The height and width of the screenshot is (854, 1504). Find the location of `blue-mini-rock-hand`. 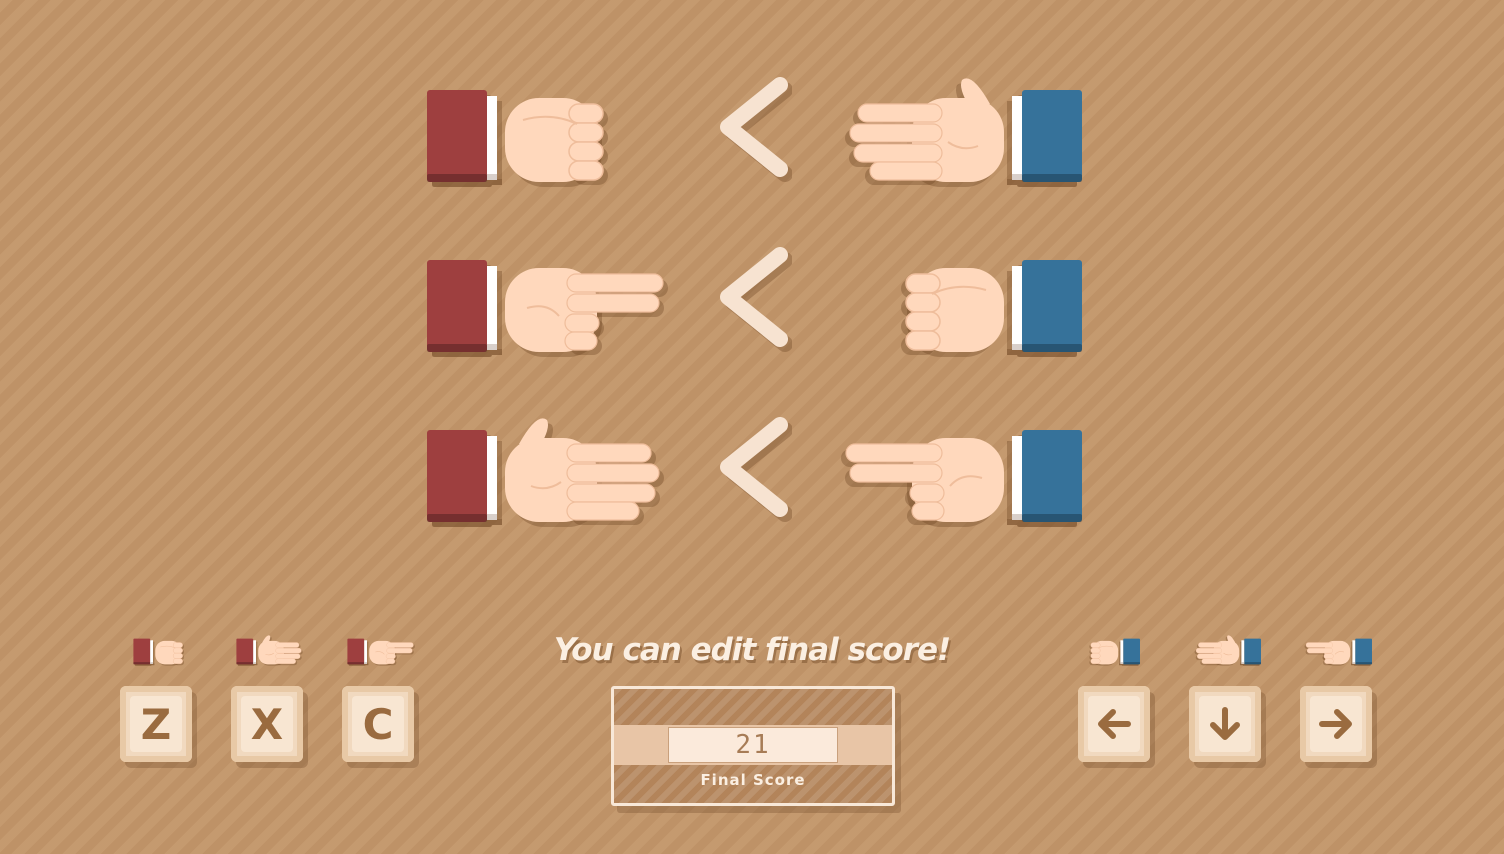

blue-mini-rock-hand is located at coordinates (1114, 652).